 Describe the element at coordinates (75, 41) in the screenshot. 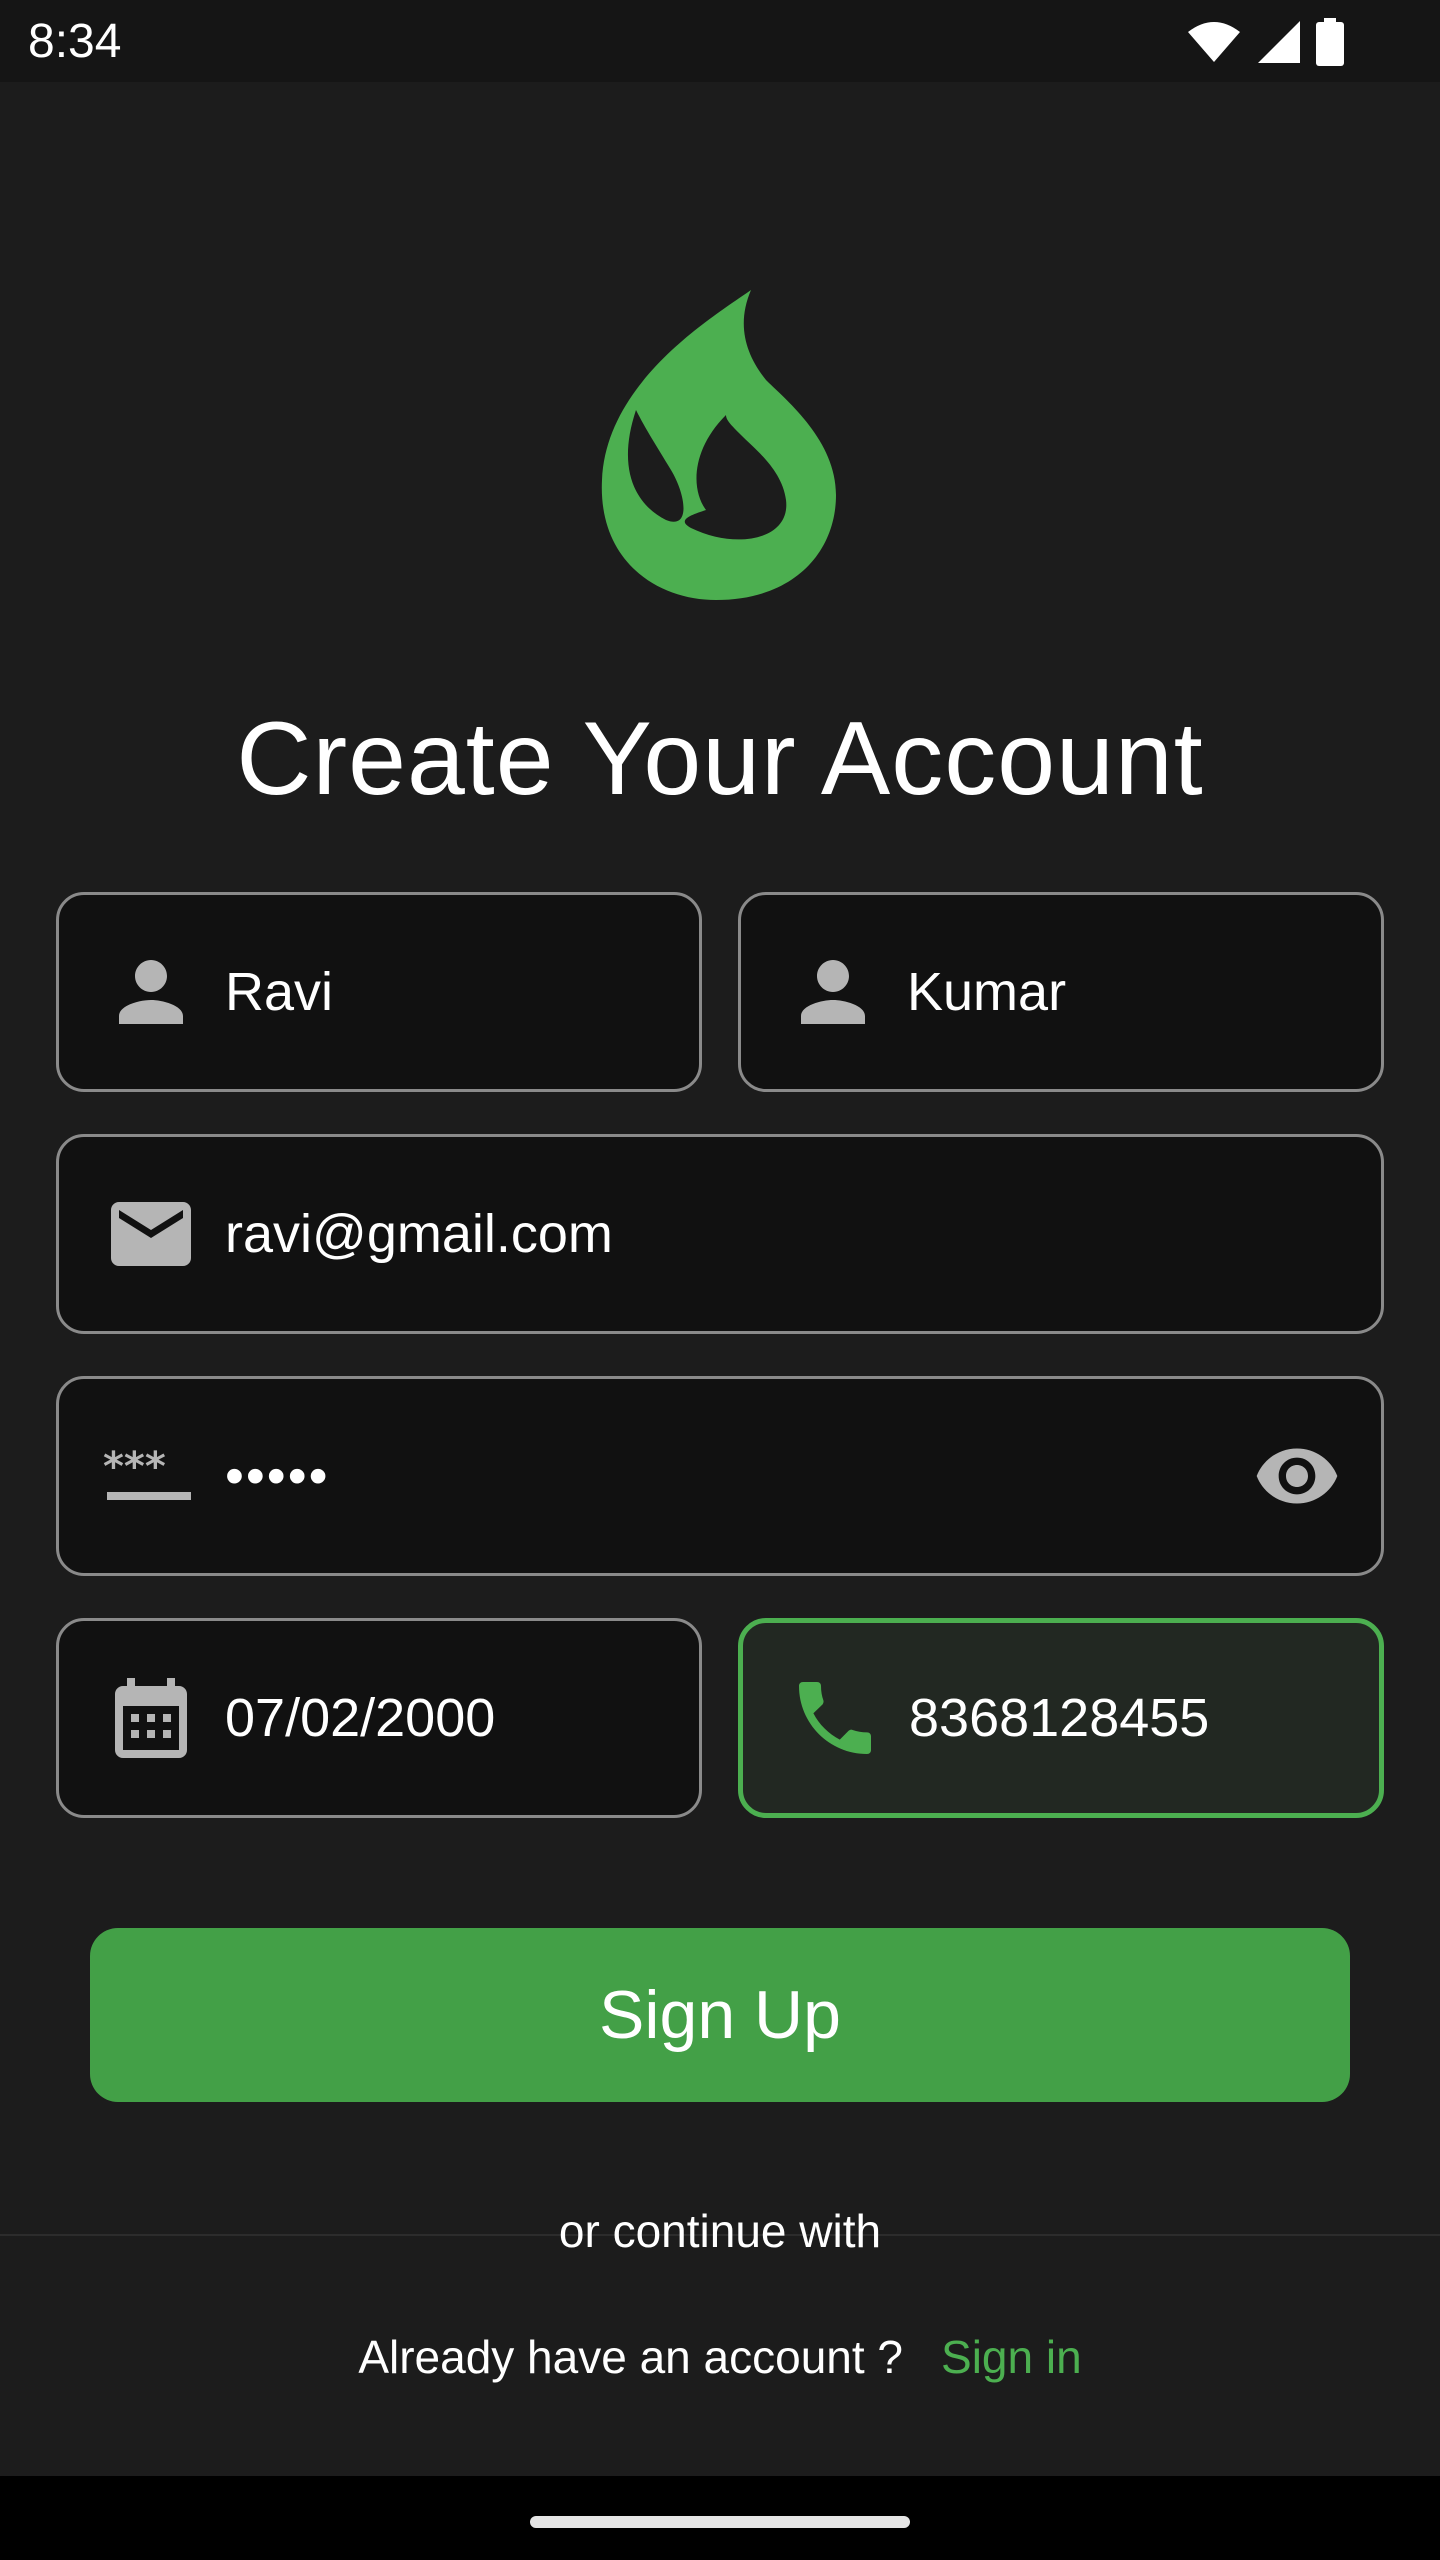

I see `status-time: 8:34` at that location.